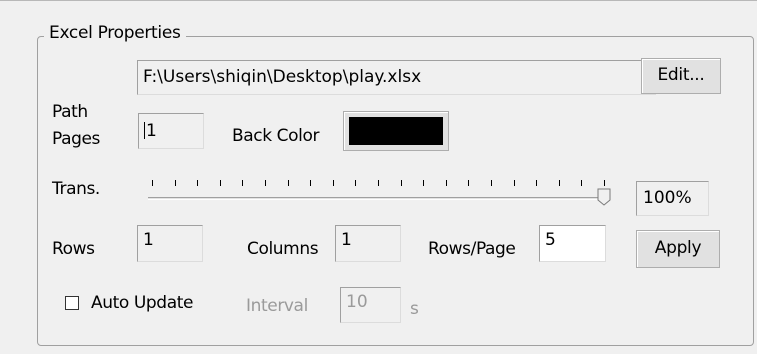  Describe the element at coordinates (472, 249) in the screenshot. I see `rows-per-page-label: Rows/Page` at that location.